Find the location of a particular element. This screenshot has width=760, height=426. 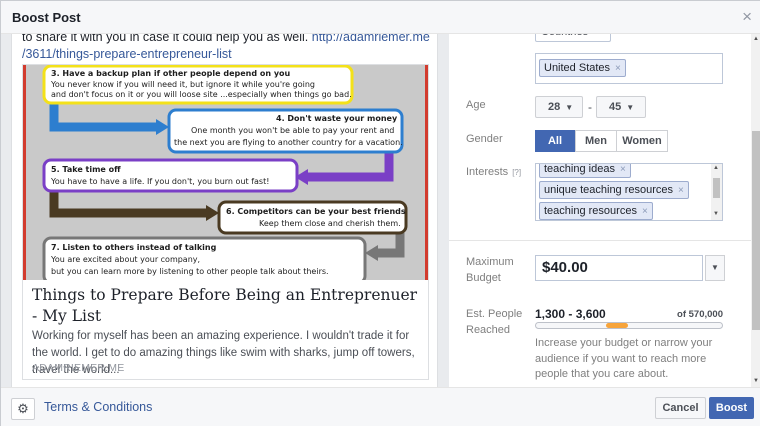

age-min-value: 28 is located at coordinates (554, 107).